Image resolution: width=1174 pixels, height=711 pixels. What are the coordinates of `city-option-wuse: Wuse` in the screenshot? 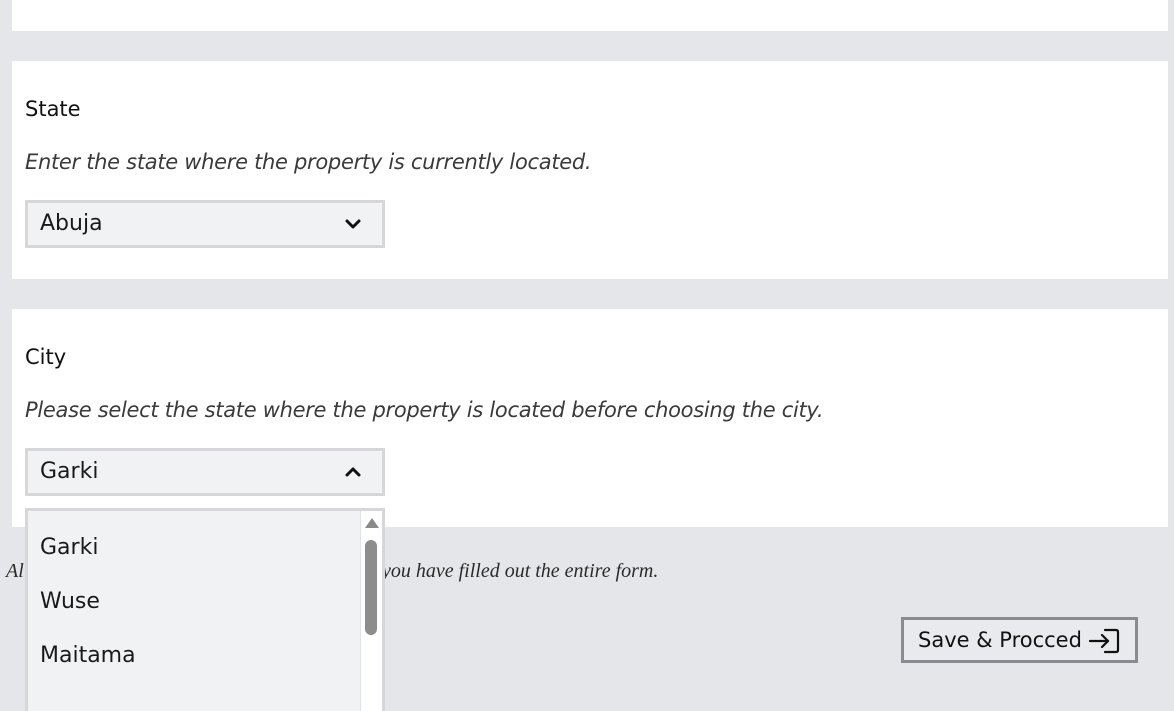 It's located at (70, 601).